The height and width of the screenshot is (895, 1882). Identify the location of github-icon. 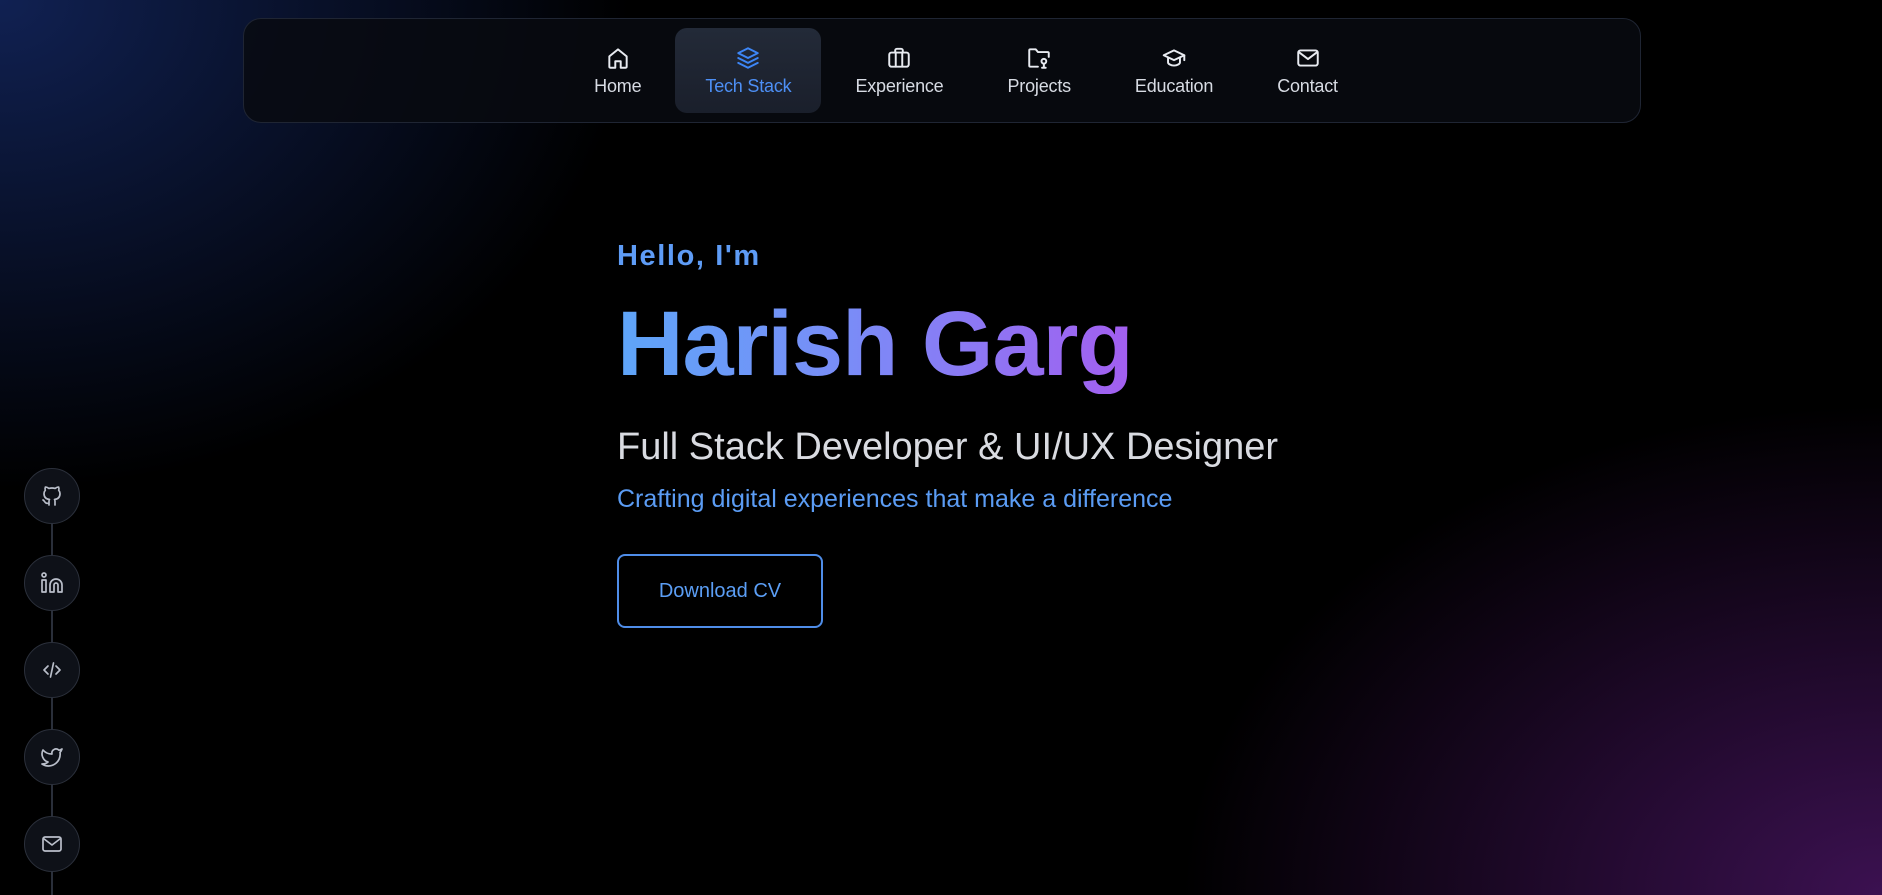
(51, 496).